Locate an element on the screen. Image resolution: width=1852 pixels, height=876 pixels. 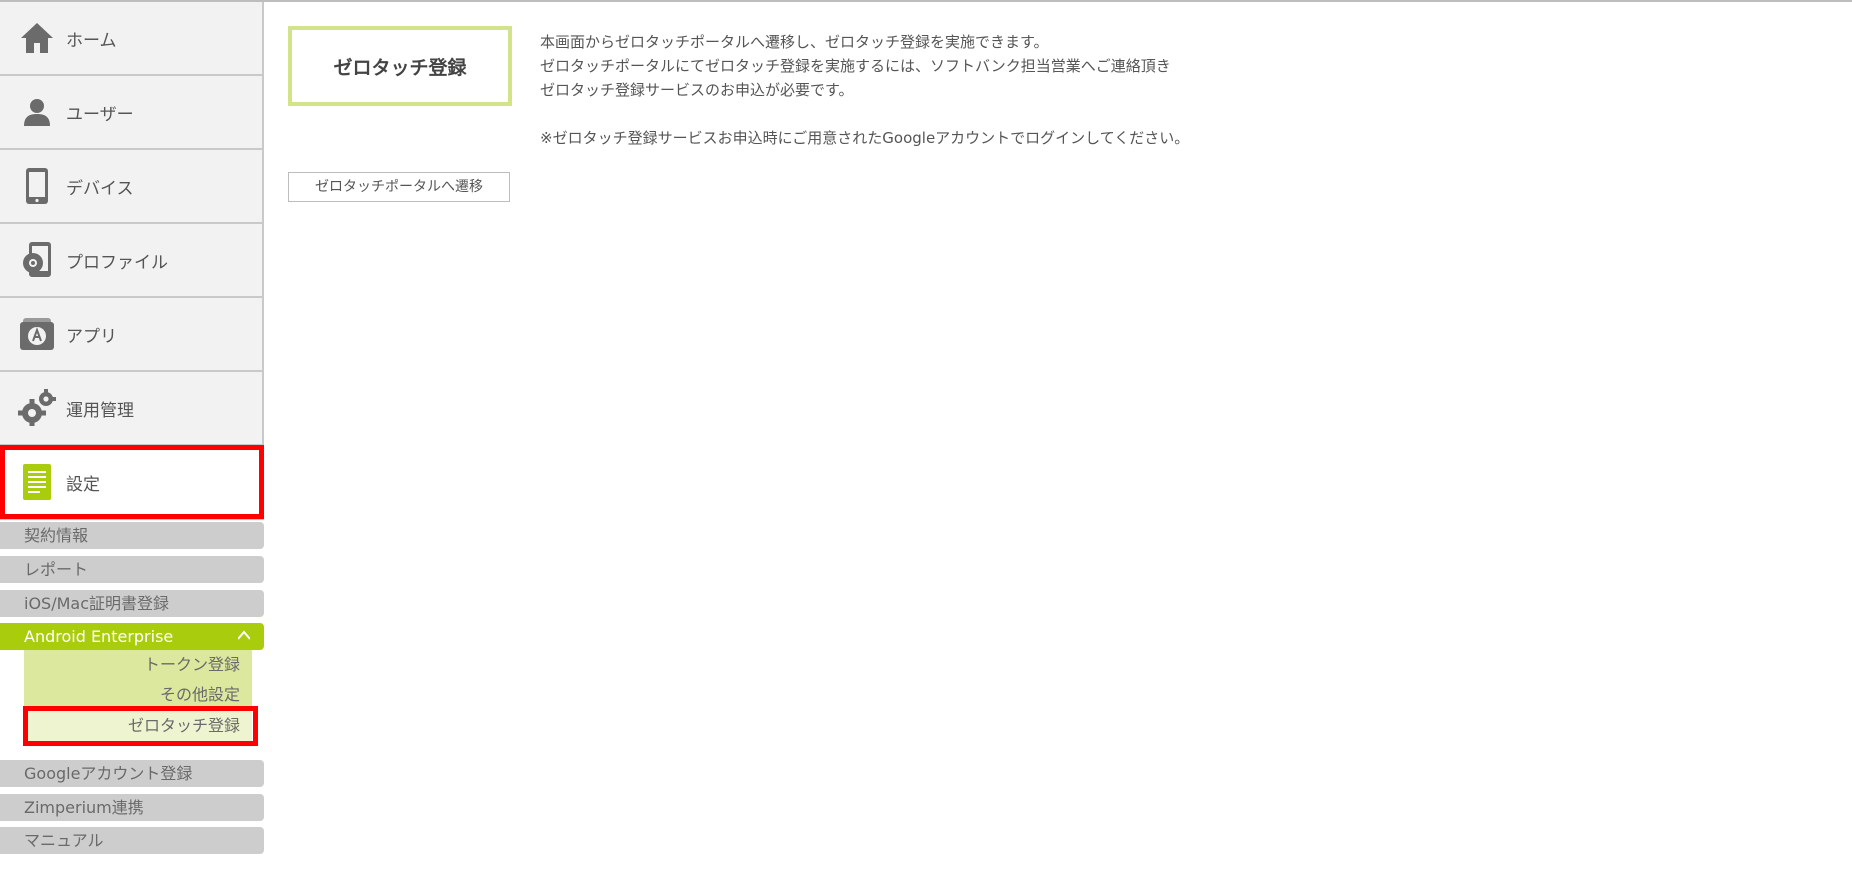
submenu-item-android-enterprise: Android Enterprise is located at coordinates (132, 636).